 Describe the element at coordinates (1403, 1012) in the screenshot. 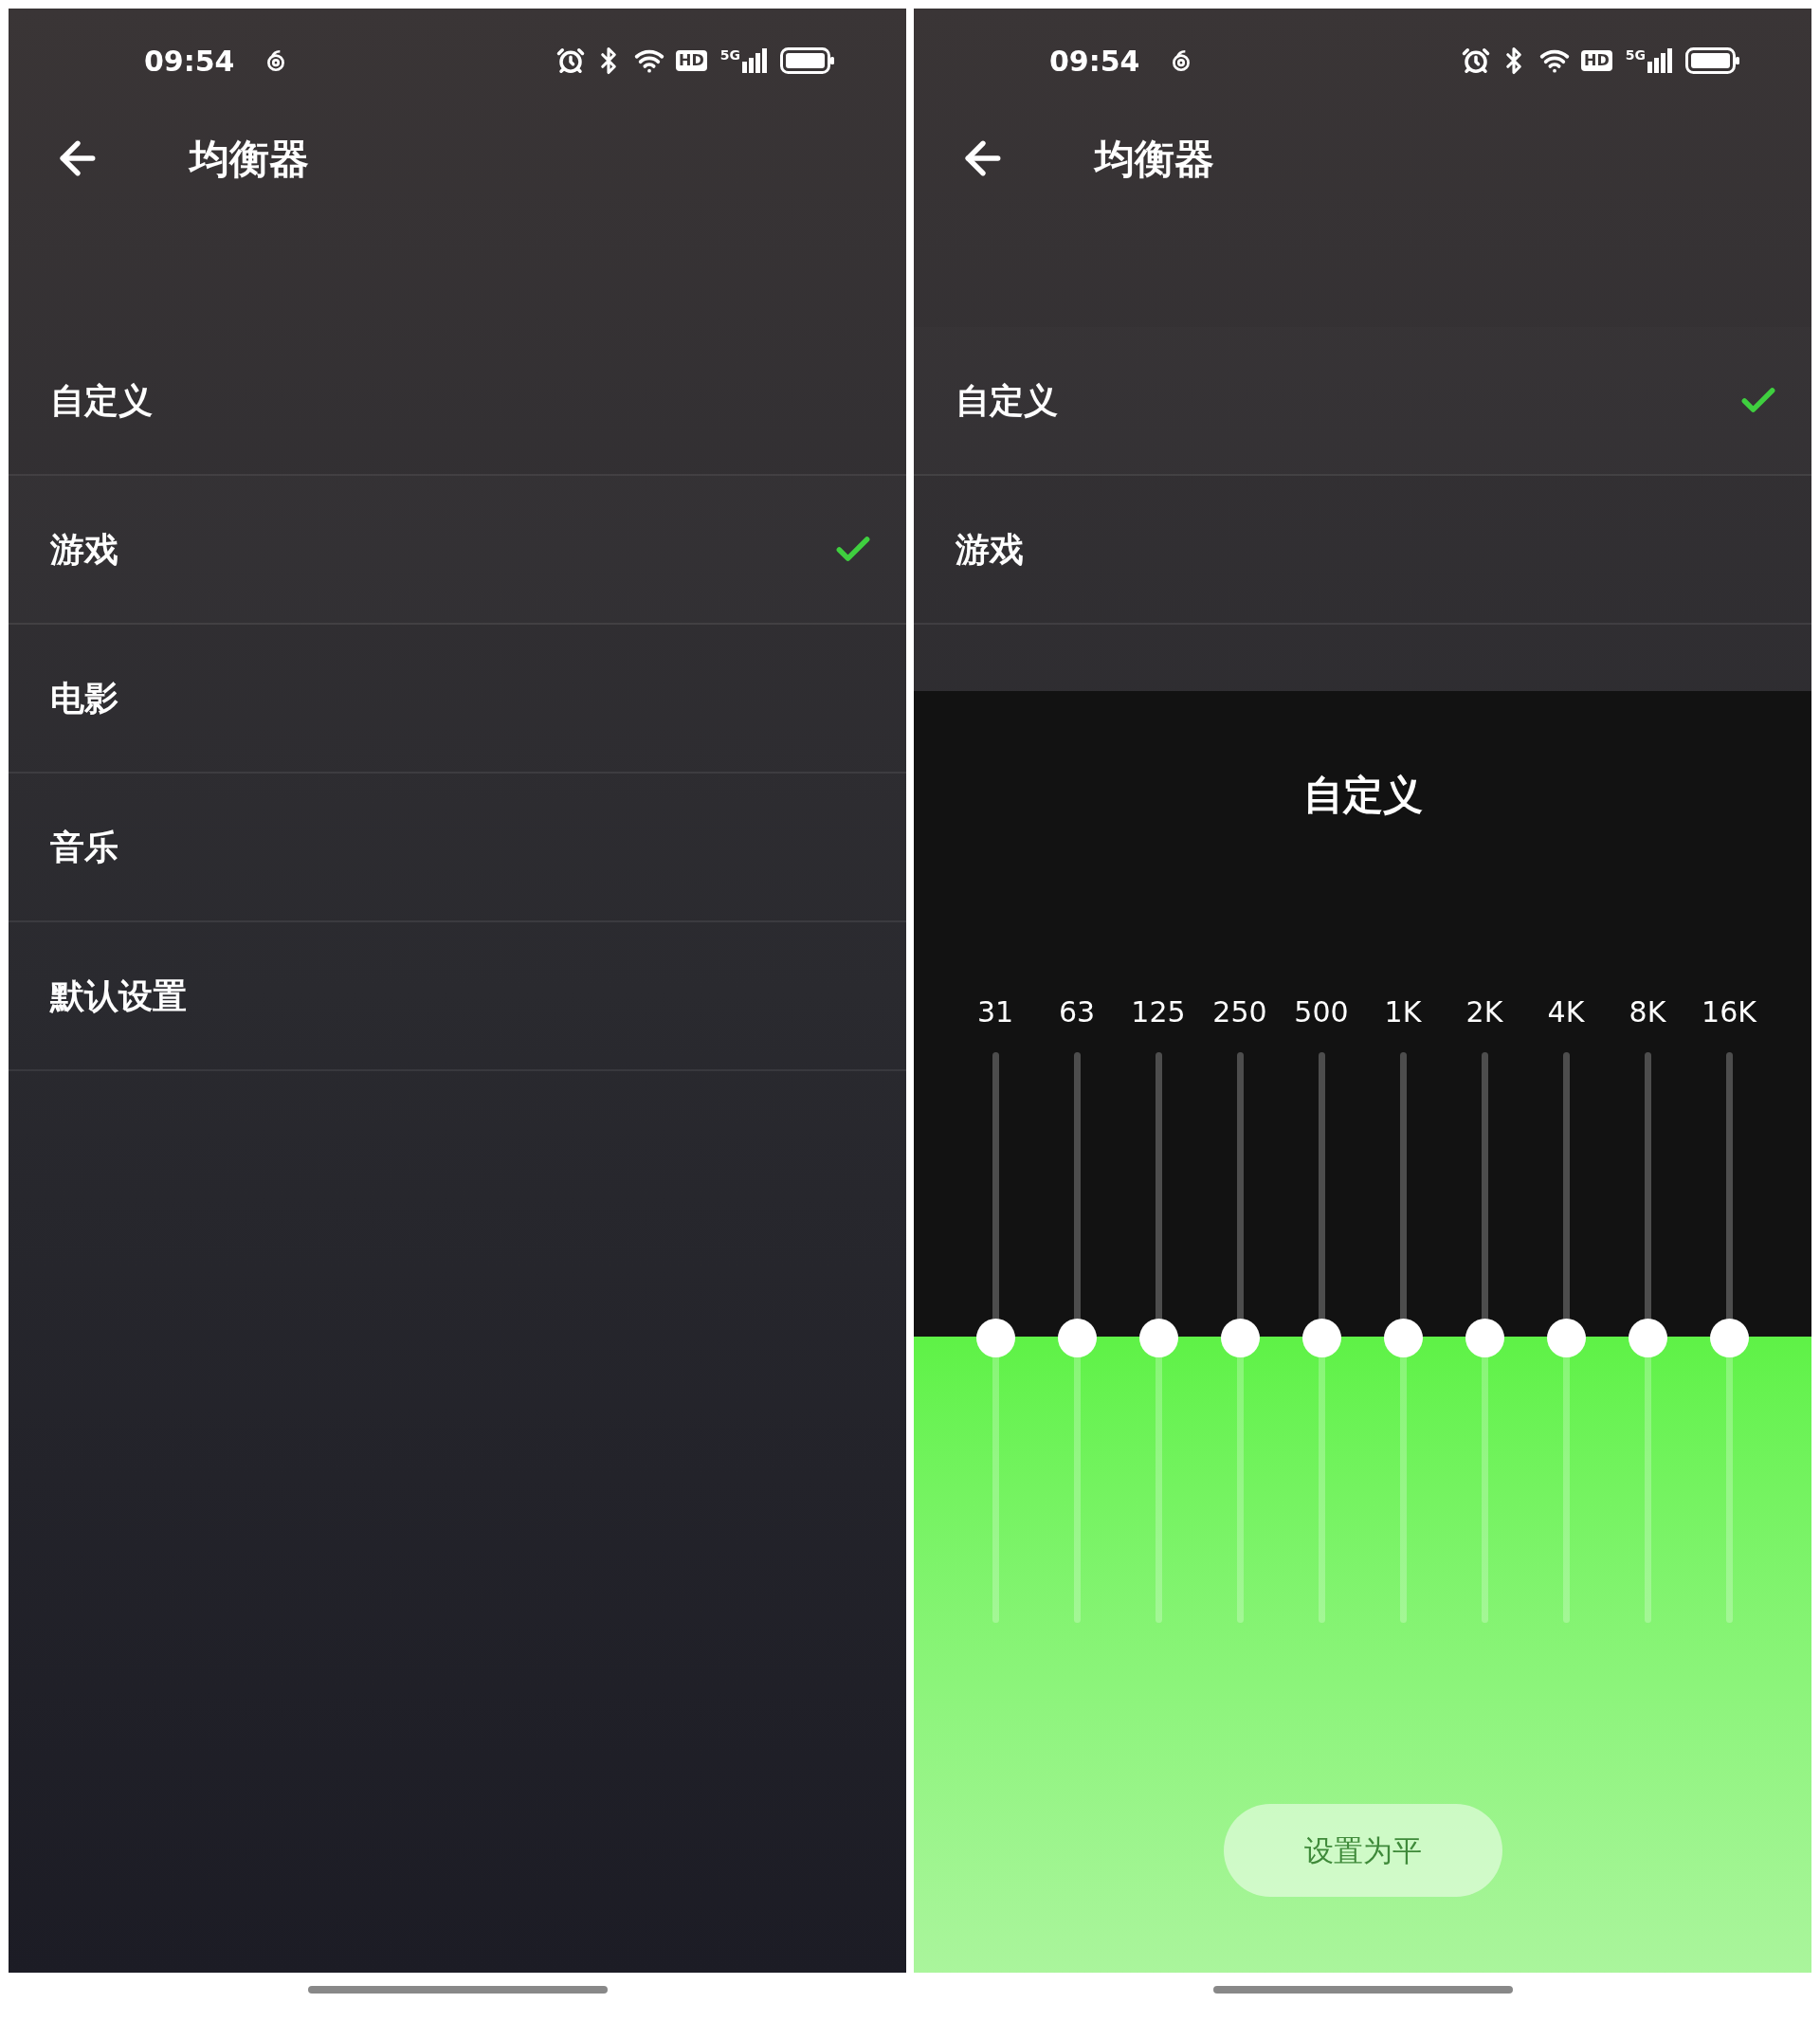

I see `band-label: 1K` at that location.